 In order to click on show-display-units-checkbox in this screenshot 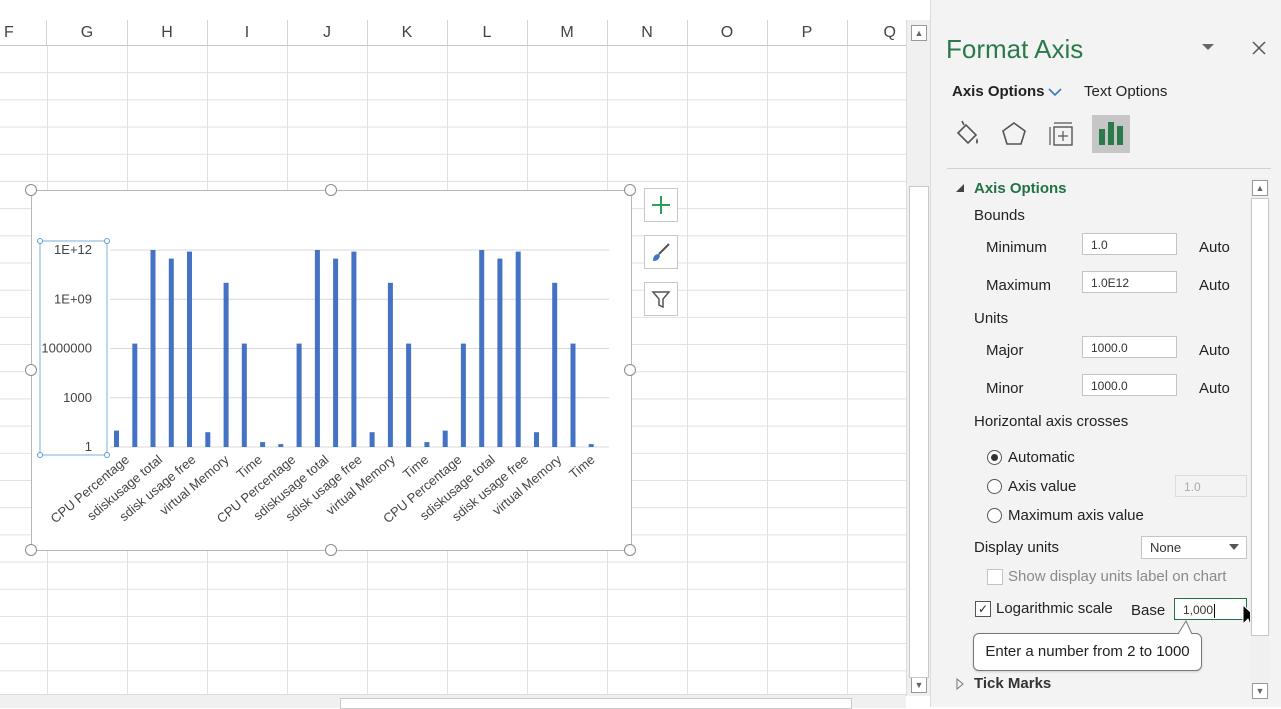, I will do `click(995, 577)`.